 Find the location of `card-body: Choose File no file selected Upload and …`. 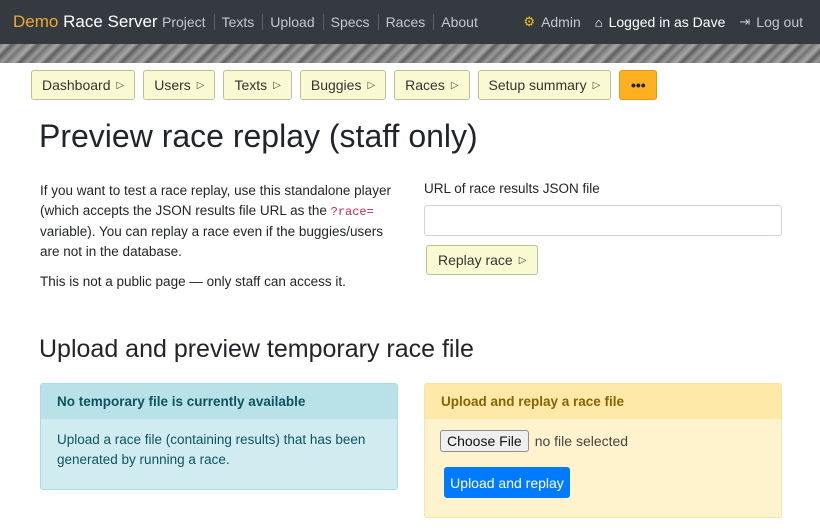

card-body: Choose File no file selected Upload and … is located at coordinates (603, 464).